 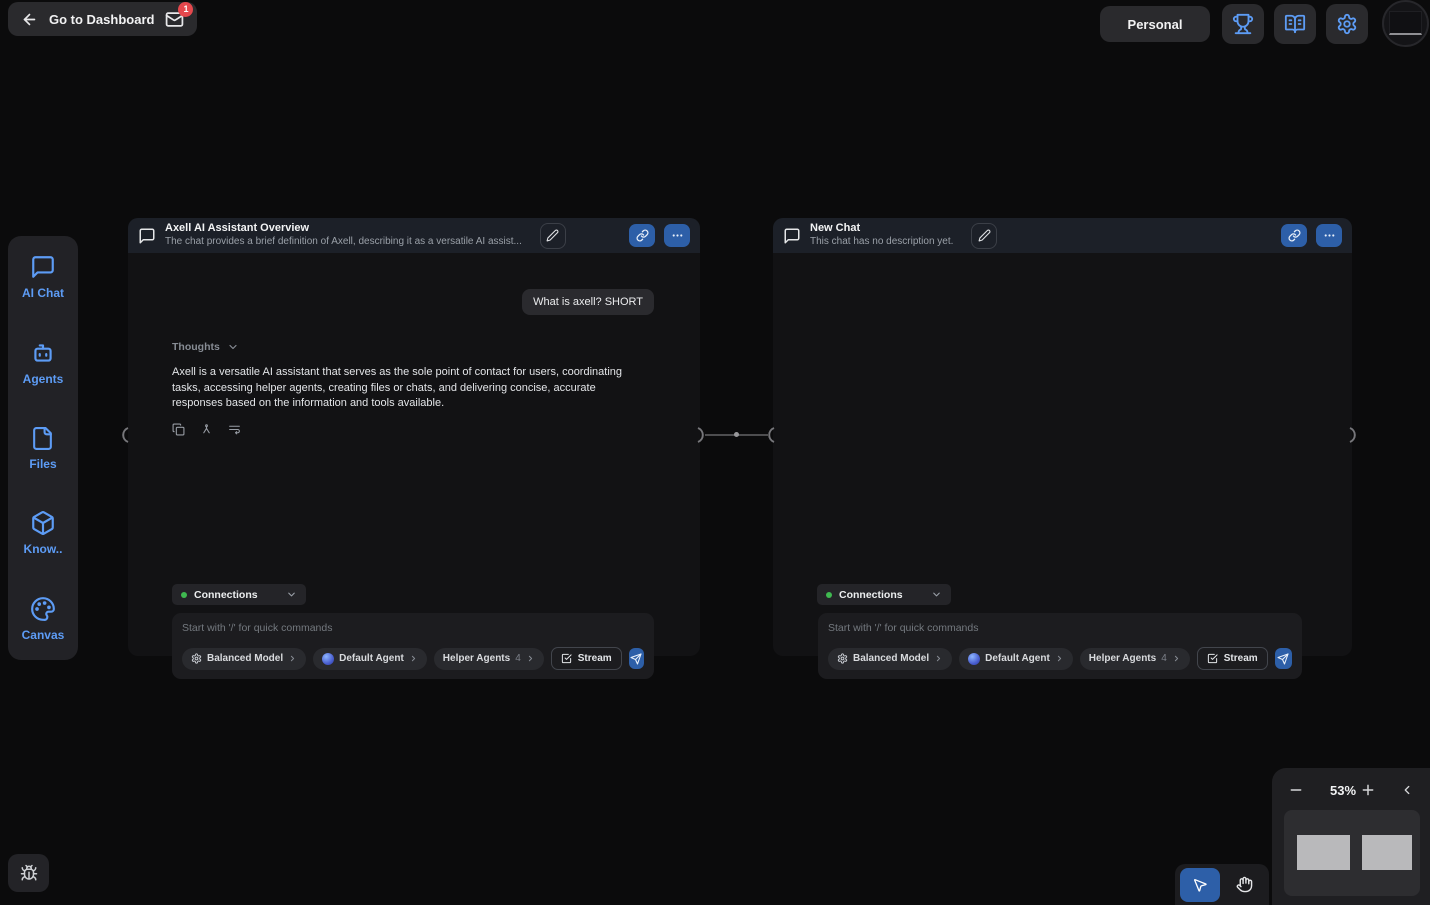 What do you see at coordinates (1354, 435) in the screenshot?
I see `card-port-right` at bounding box center [1354, 435].